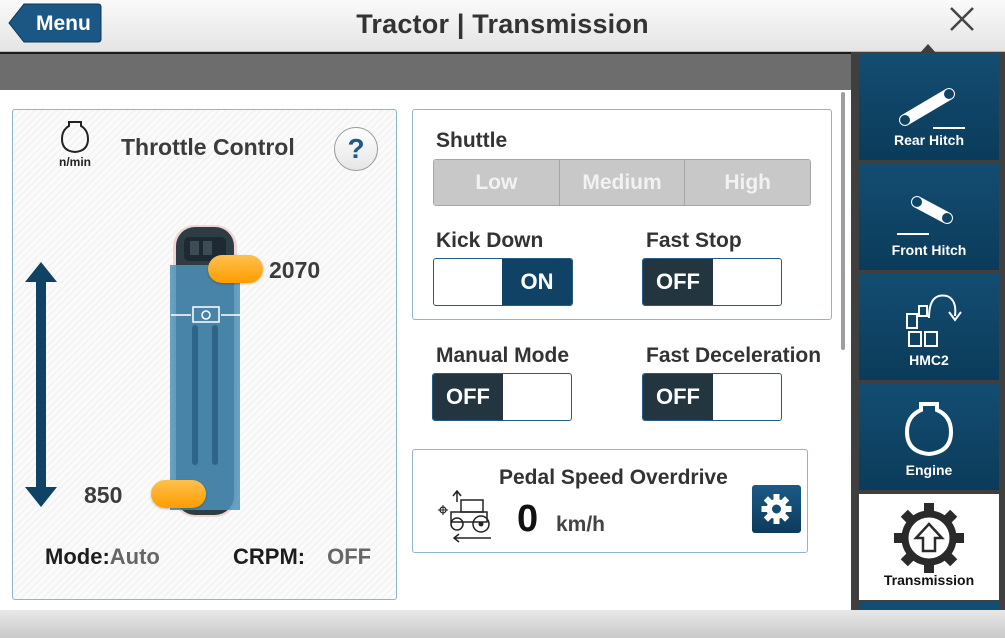  I want to click on sidebar-item-front-hitch: Front Hitch, so click(929, 217).